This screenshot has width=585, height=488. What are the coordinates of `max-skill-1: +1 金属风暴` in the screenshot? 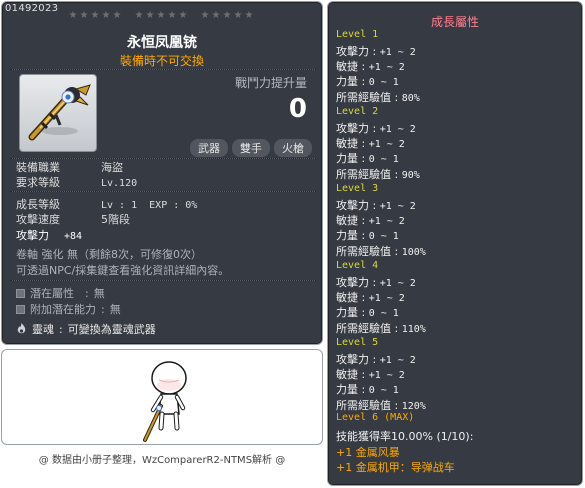 It's located at (368, 452).